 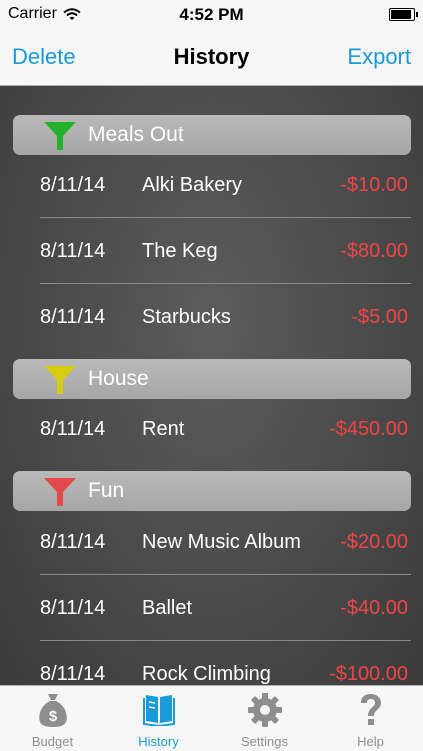 I want to click on tab-budget: $ Budget, so click(x=52, y=718).